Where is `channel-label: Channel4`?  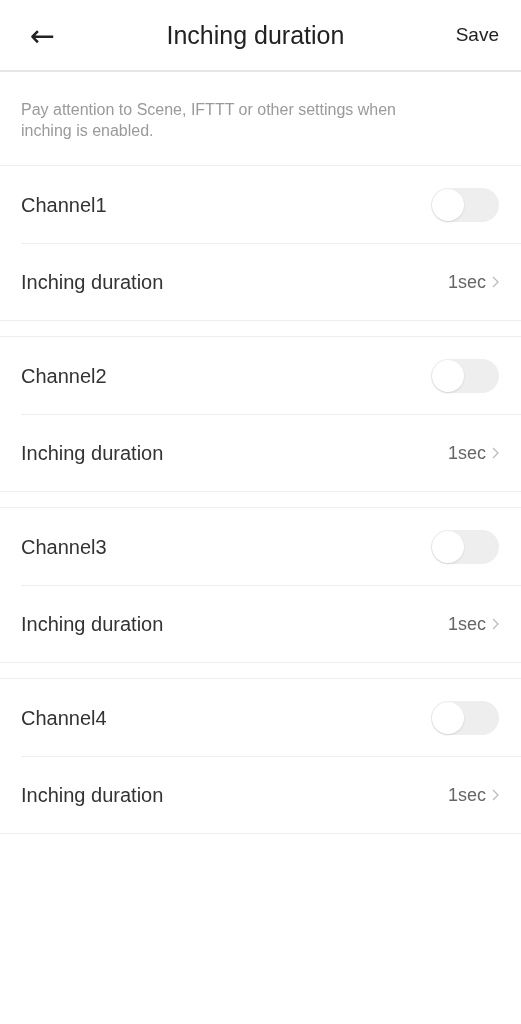
channel-label: Channel4 is located at coordinates (64, 718).